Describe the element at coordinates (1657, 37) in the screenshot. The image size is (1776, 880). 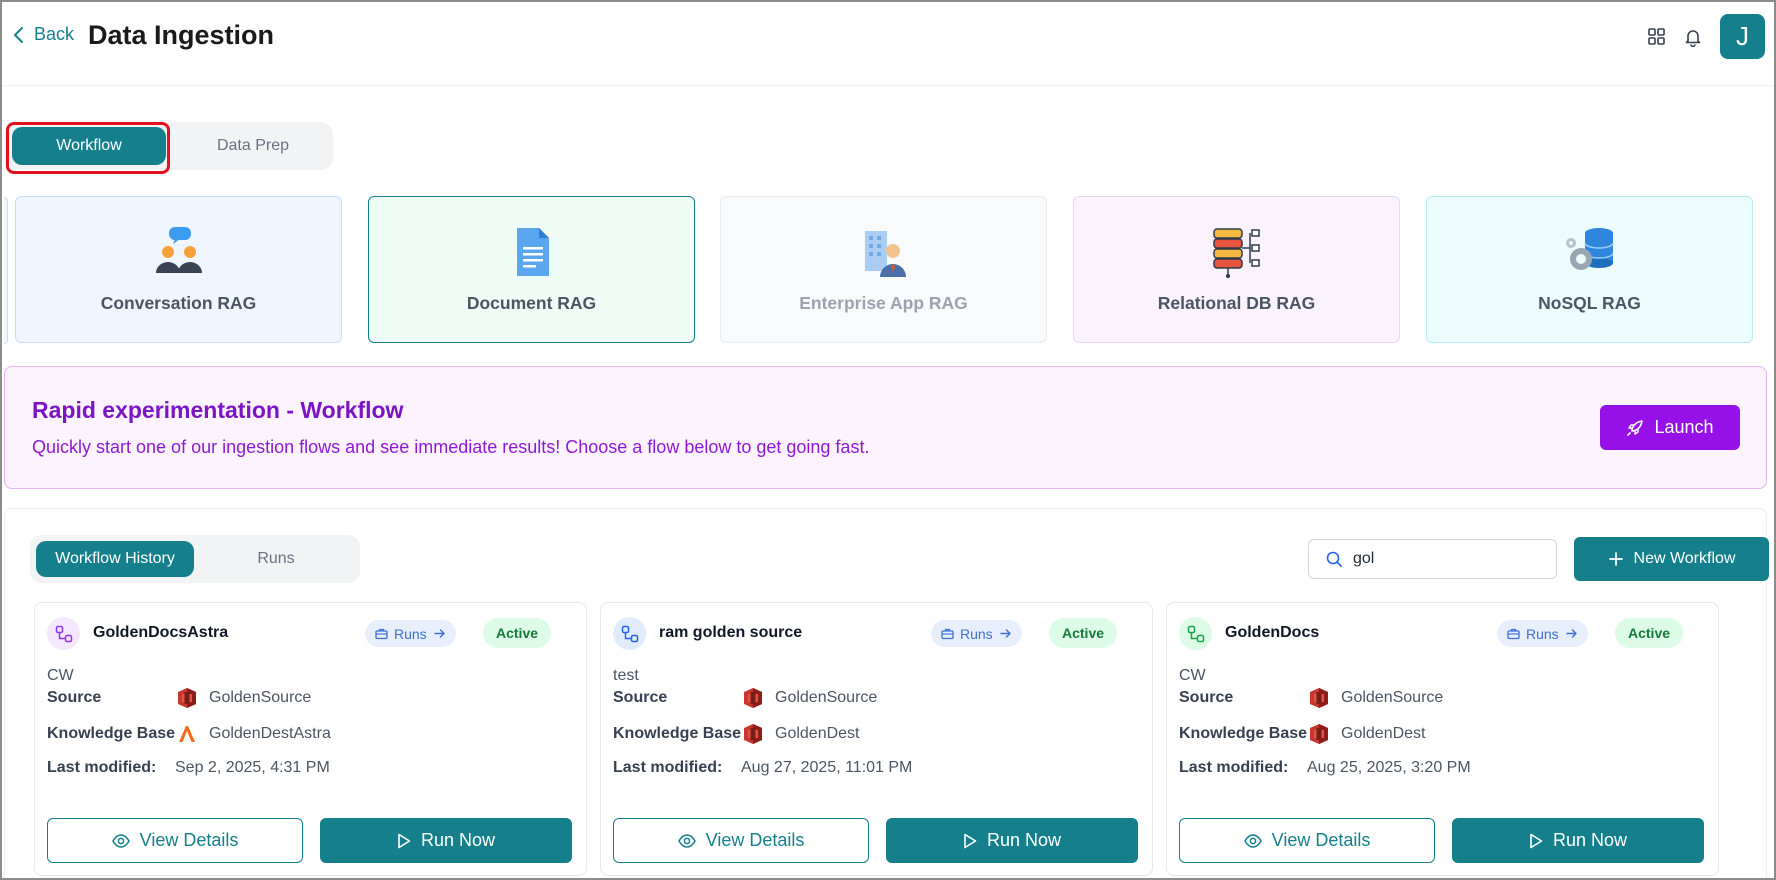
I see `apps-grid-icon` at that location.